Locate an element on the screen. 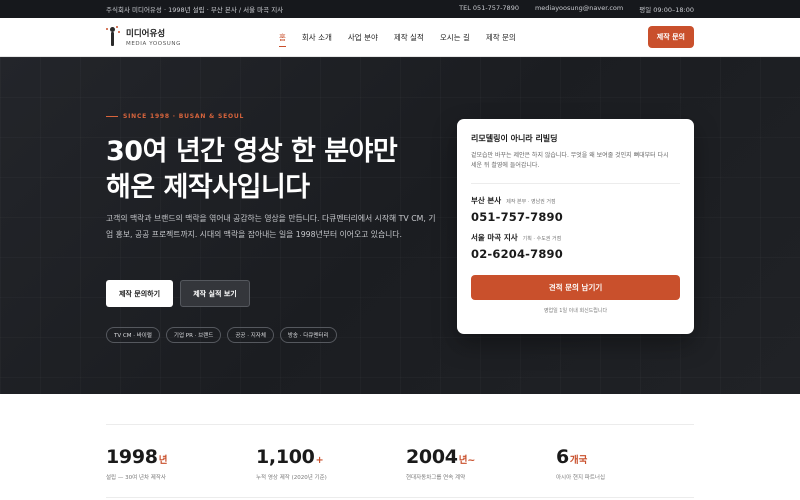 This screenshot has width=800, height=500. card-divider is located at coordinates (575, 183).